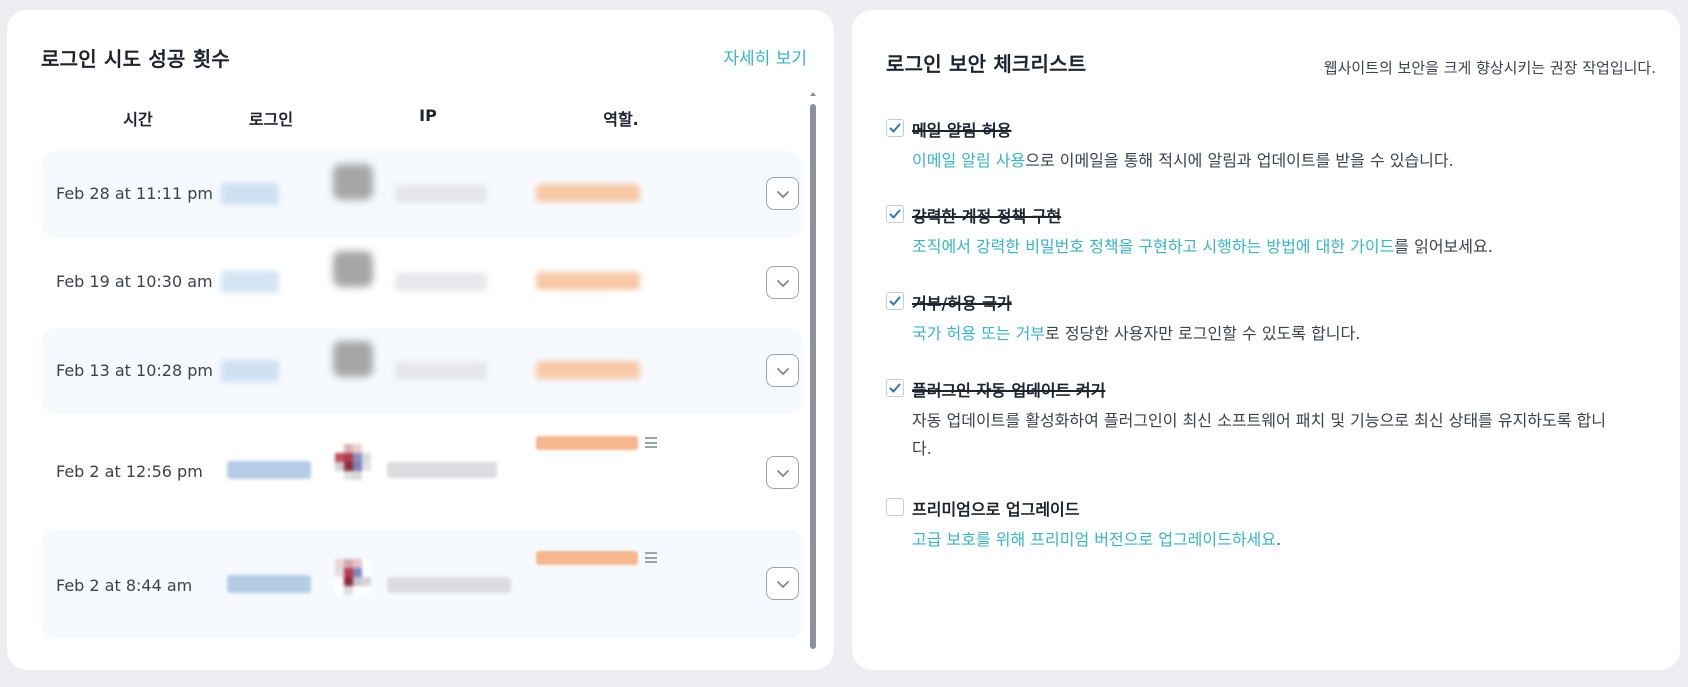 Image resolution: width=1688 pixels, height=687 pixels. What do you see at coordinates (129, 471) in the screenshot?
I see `row-time: Feb 2 at 12:56 pm` at bounding box center [129, 471].